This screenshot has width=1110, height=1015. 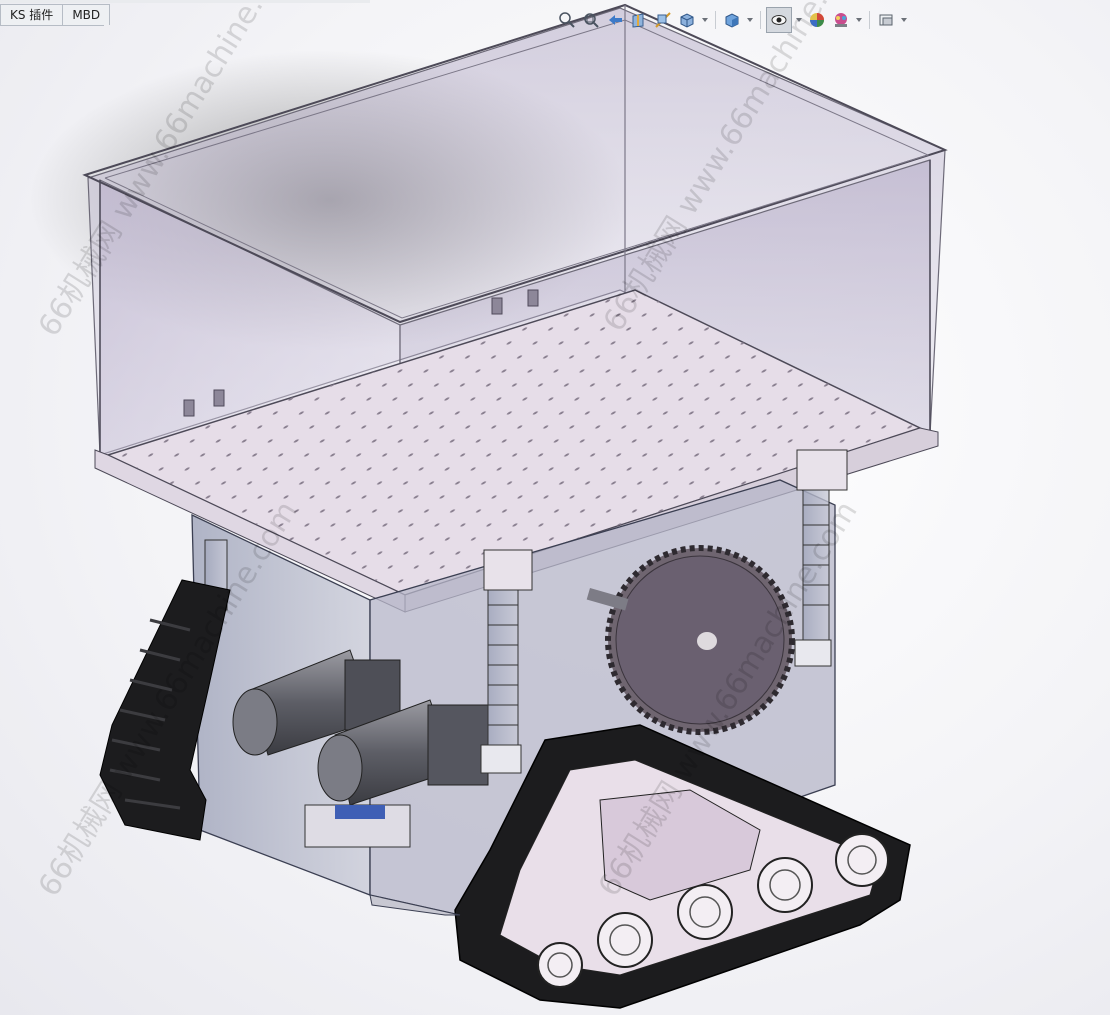 What do you see at coordinates (700, 640) in the screenshot?
I see `drive-gear` at bounding box center [700, 640].